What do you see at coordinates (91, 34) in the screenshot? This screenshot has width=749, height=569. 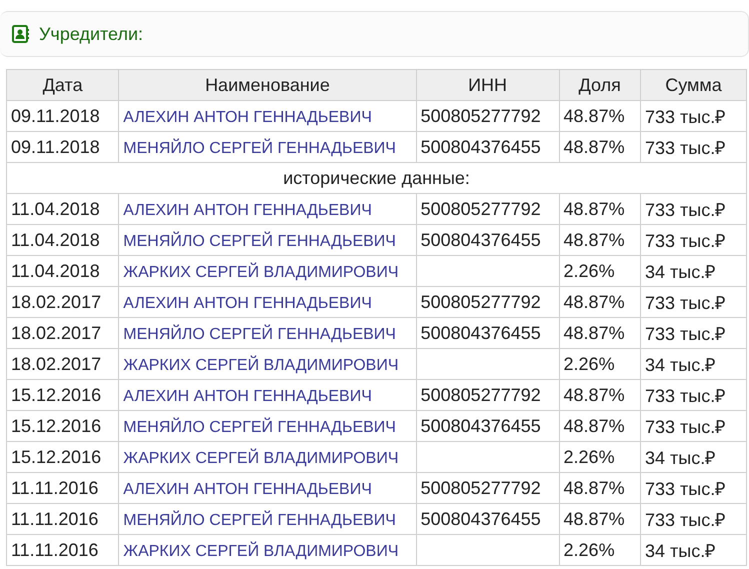 I see `section-title: Учредители:` at bounding box center [91, 34].